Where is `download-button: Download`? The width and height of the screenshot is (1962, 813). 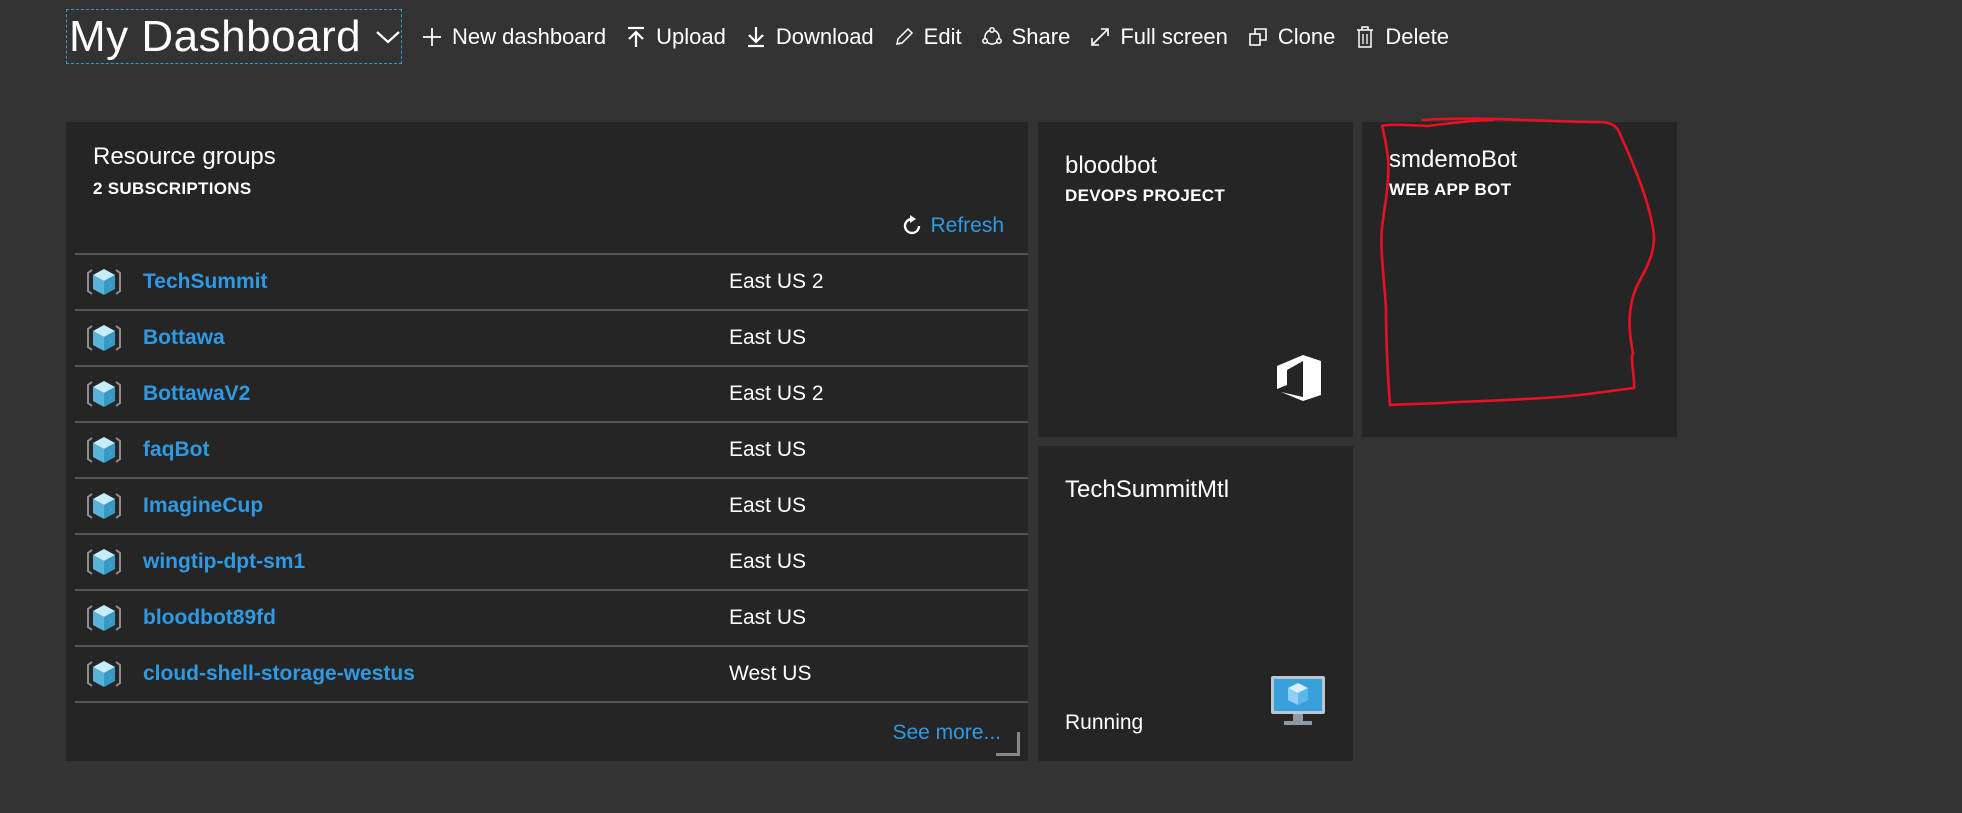
download-button: Download is located at coordinates (809, 37).